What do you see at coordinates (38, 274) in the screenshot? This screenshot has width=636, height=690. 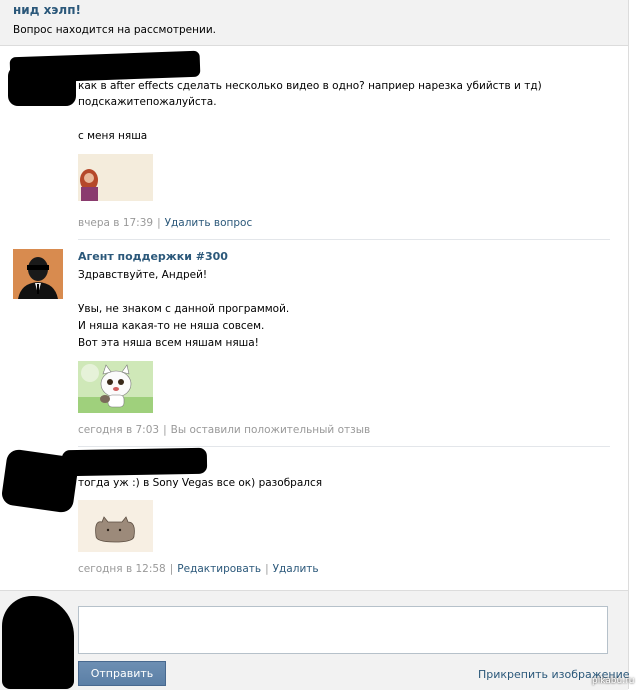 I see `agent-avatar` at bounding box center [38, 274].